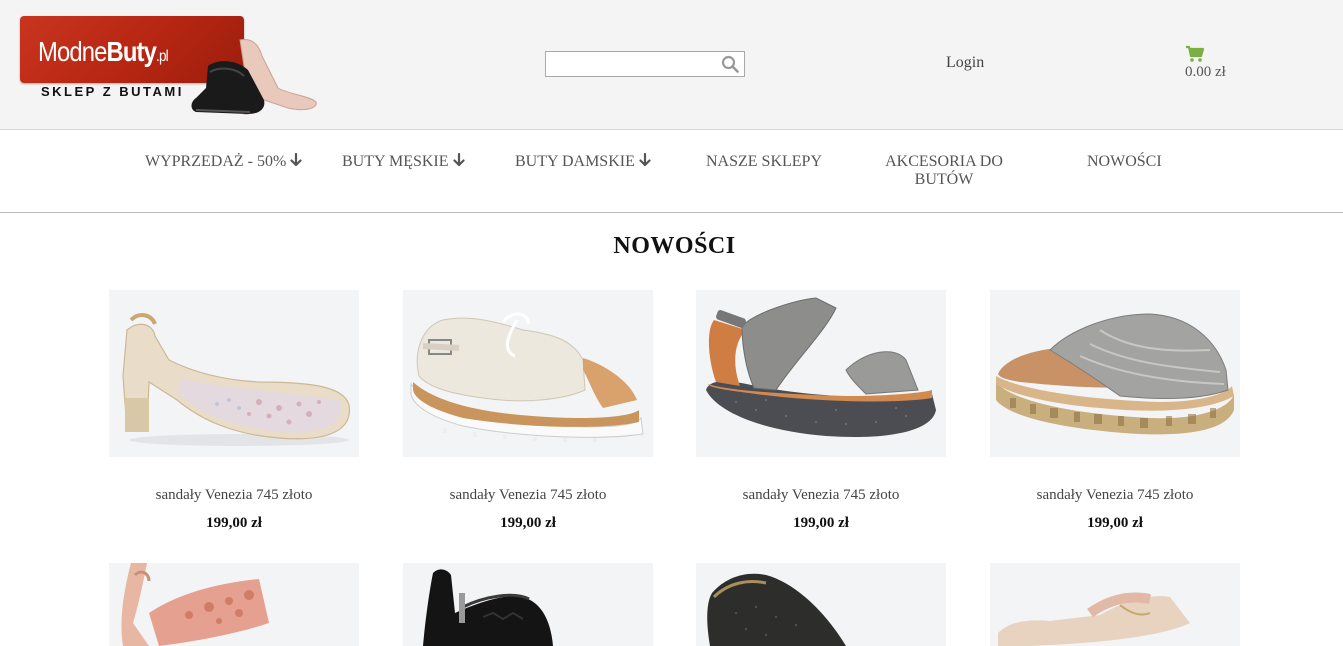  I want to click on nav-item-label: WYPRZEDAŻ - 50%, so click(216, 161).